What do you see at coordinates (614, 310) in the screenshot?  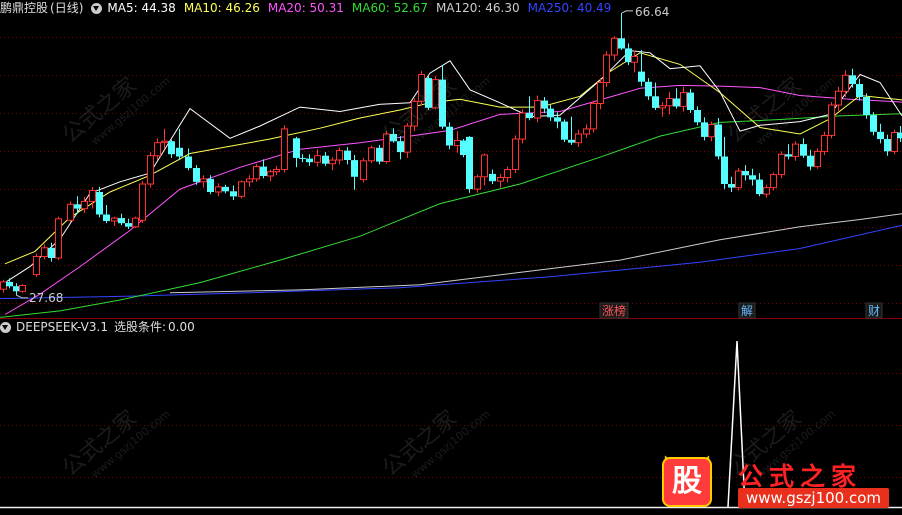 I see `event-marker-label: 涨榜` at bounding box center [614, 310].